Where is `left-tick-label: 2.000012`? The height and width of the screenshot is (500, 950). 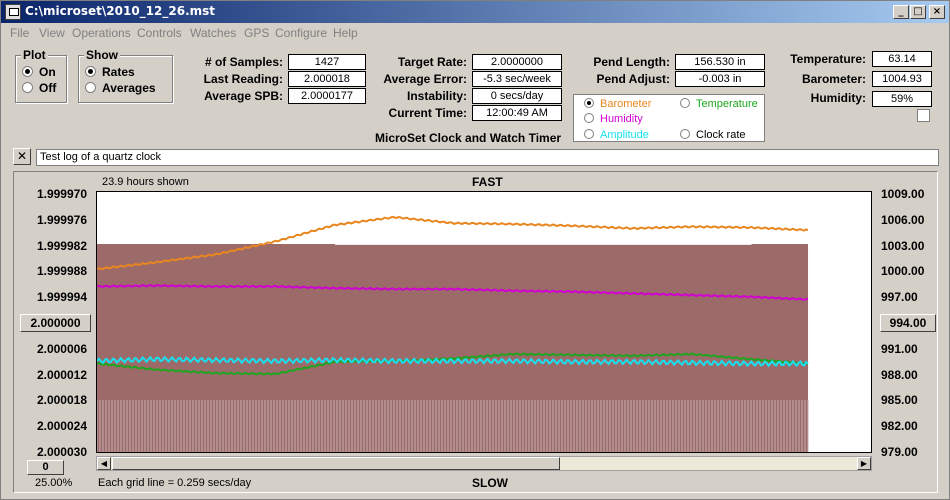 left-tick-label: 2.000012 is located at coordinates (61, 374).